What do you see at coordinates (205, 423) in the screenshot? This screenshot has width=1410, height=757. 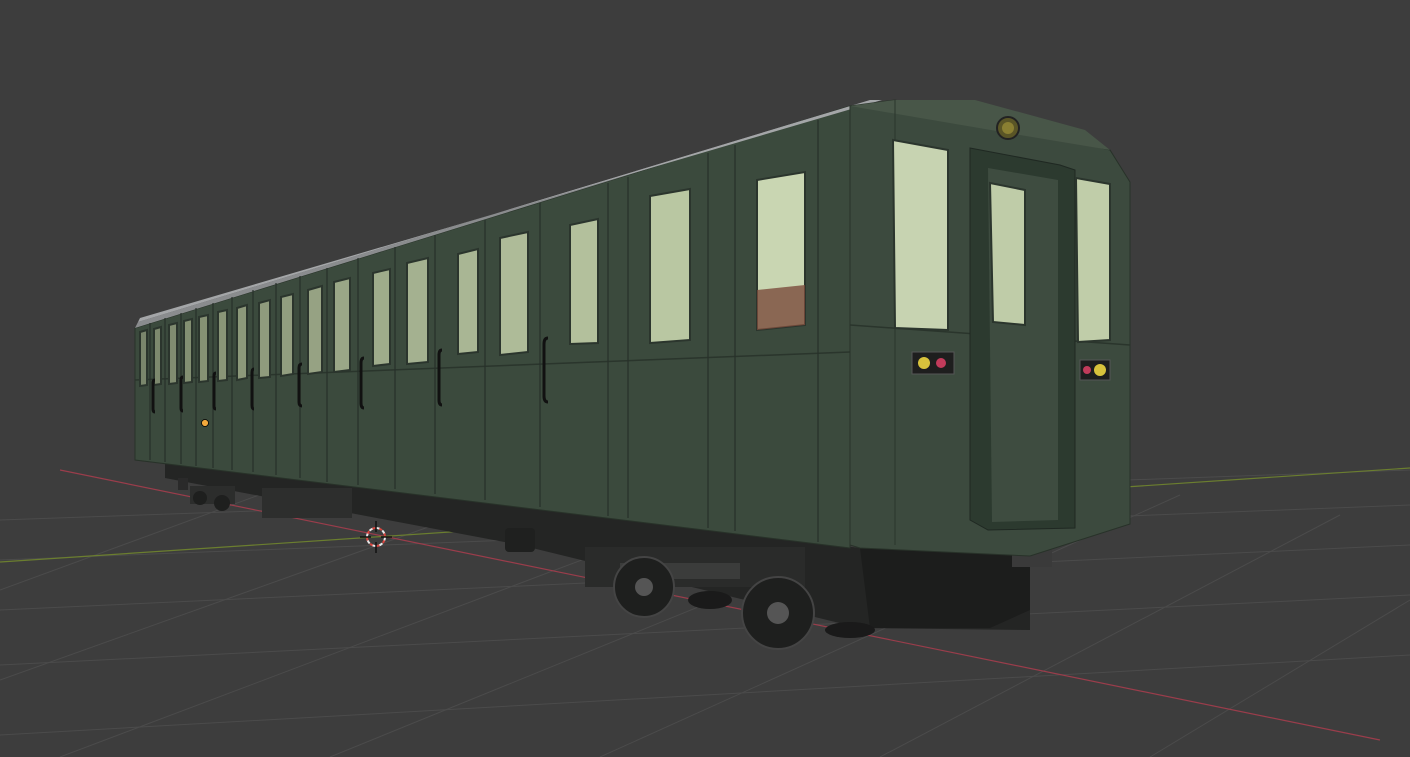 I see `object-origin-icon` at bounding box center [205, 423].